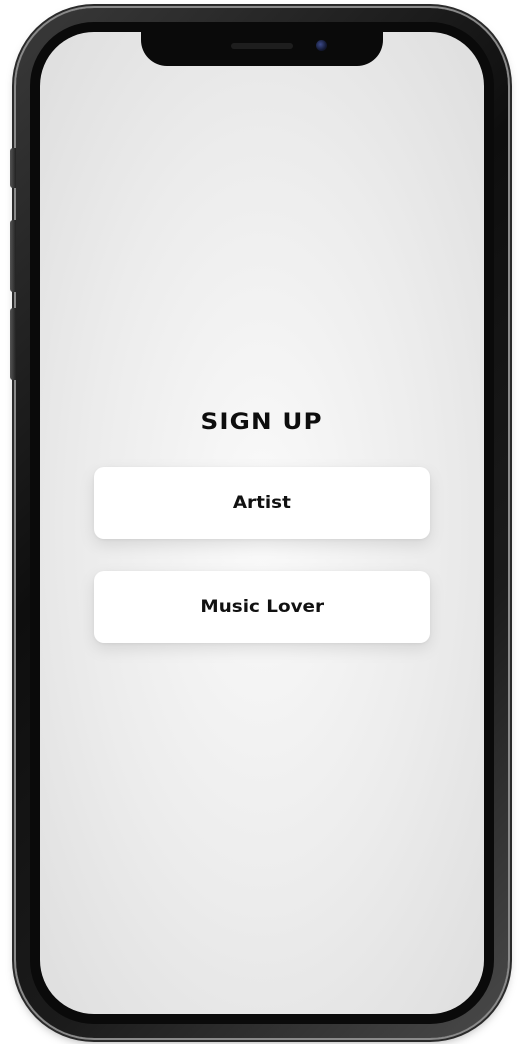 The image size is (522, 1044). What do you see at coordinates (321, 45) in the screenshot?
I see `front-camera-icon` at bounding box center [321, 45].